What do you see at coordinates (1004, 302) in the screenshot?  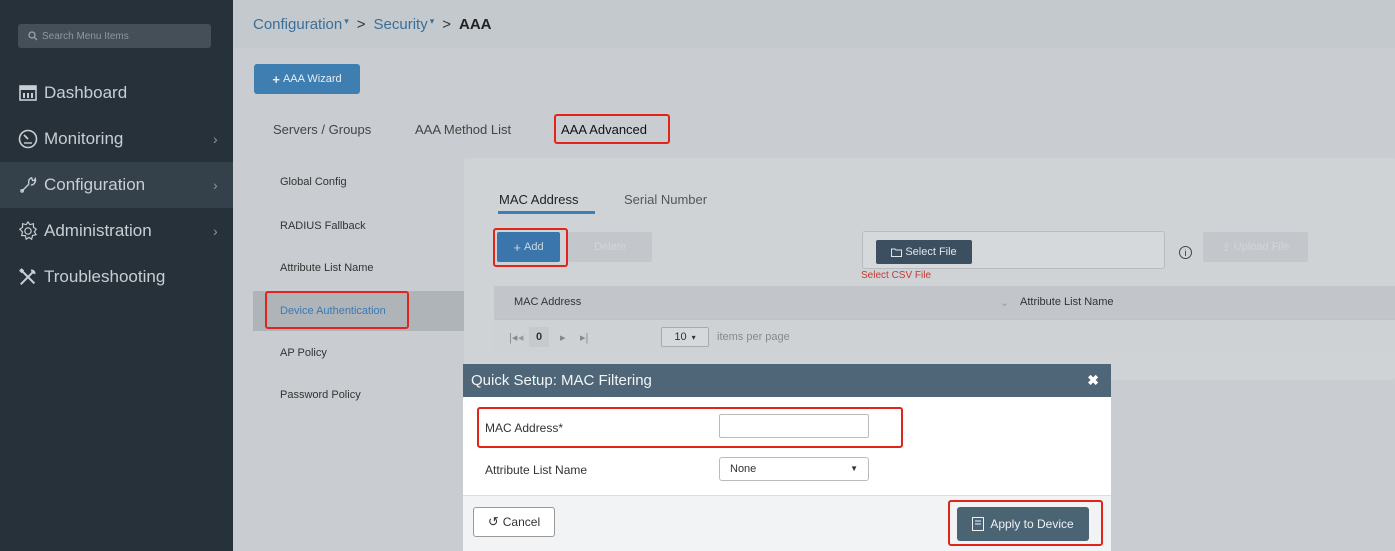 I see `sort-chevron-icon: ⌄` at bounding box center [1004, 302].